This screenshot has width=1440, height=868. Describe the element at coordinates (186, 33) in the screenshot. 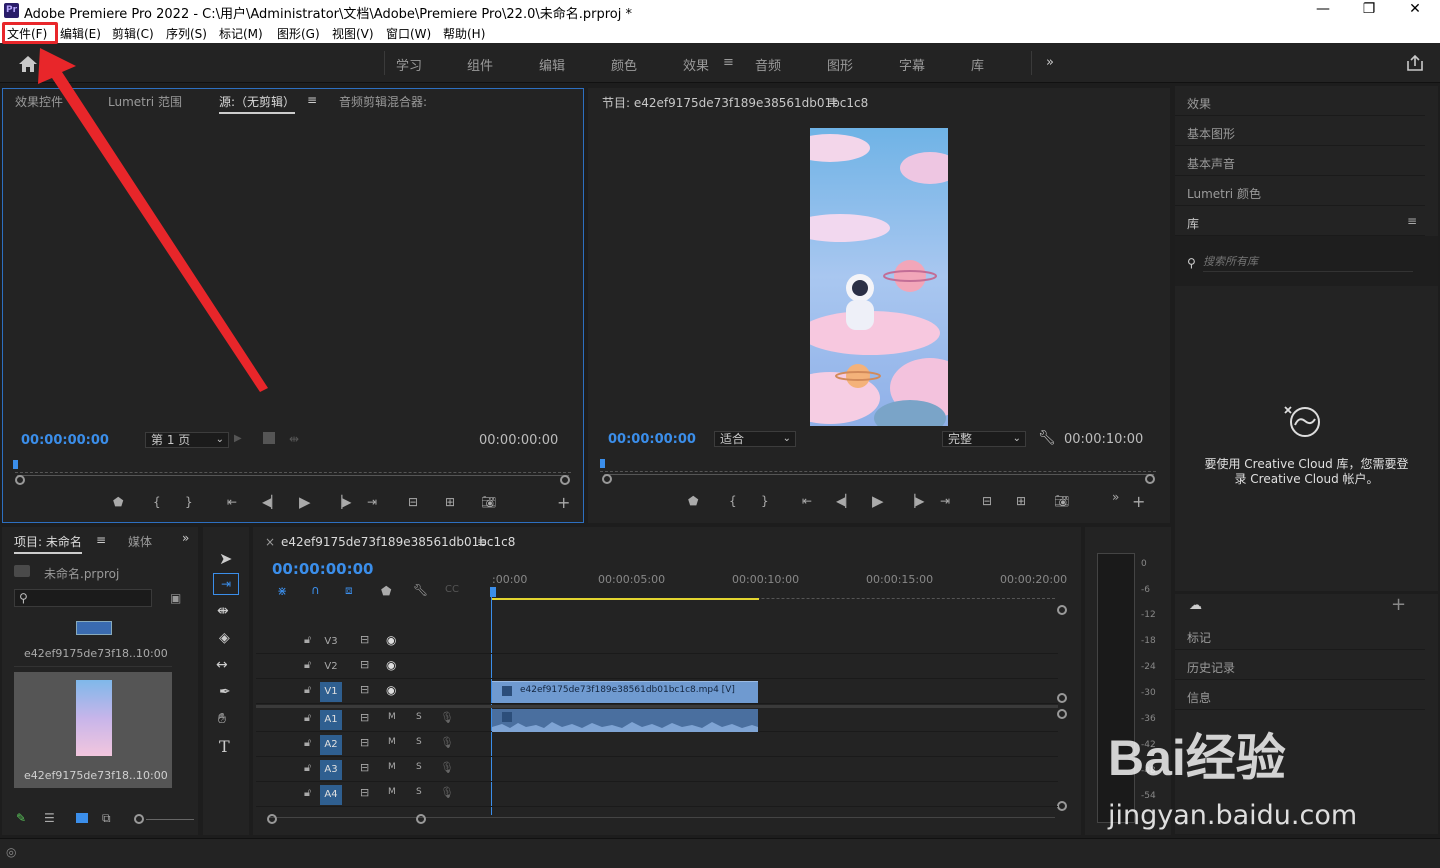

I see `menu-sequence: 序列(S)` at that location.